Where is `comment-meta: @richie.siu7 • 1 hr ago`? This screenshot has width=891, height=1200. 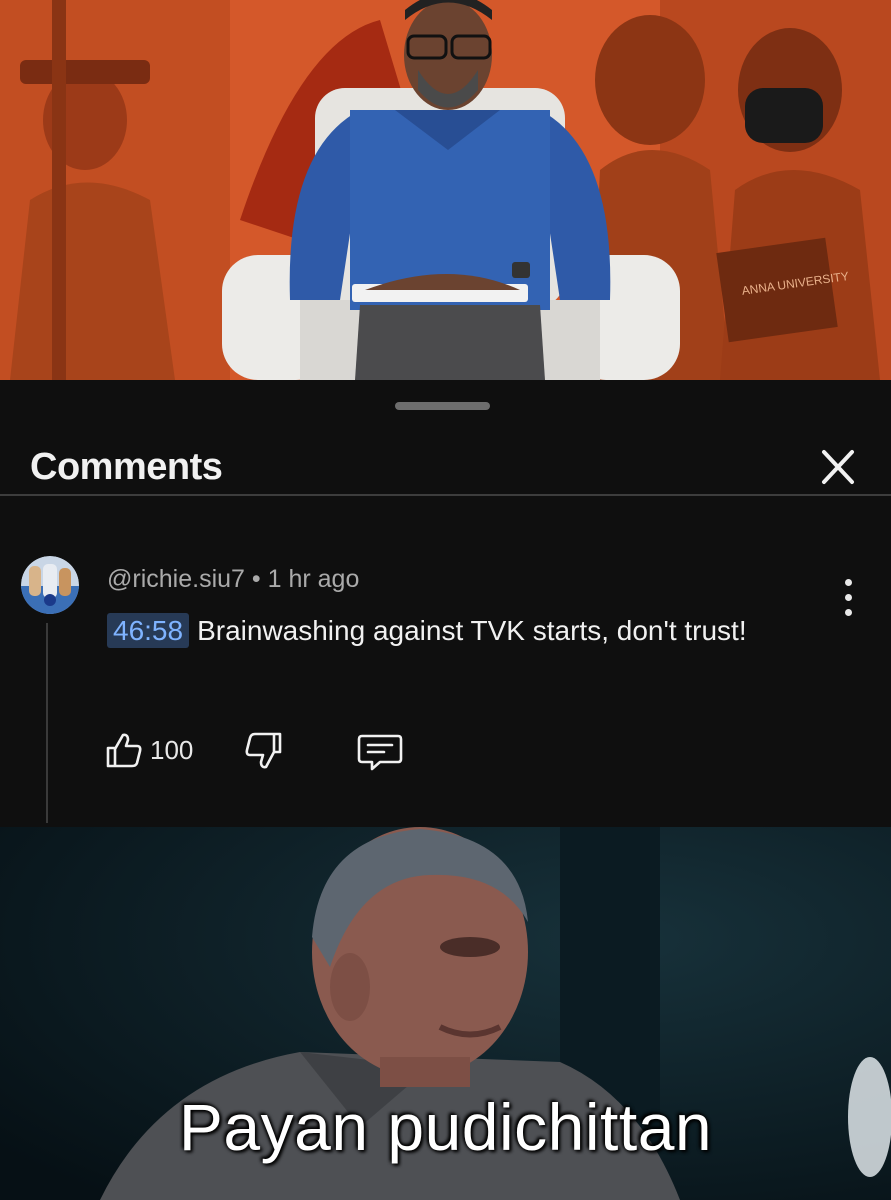 comment-meta: @richie.siu7 • 1 hr ago is located at coordinates (233, 579).